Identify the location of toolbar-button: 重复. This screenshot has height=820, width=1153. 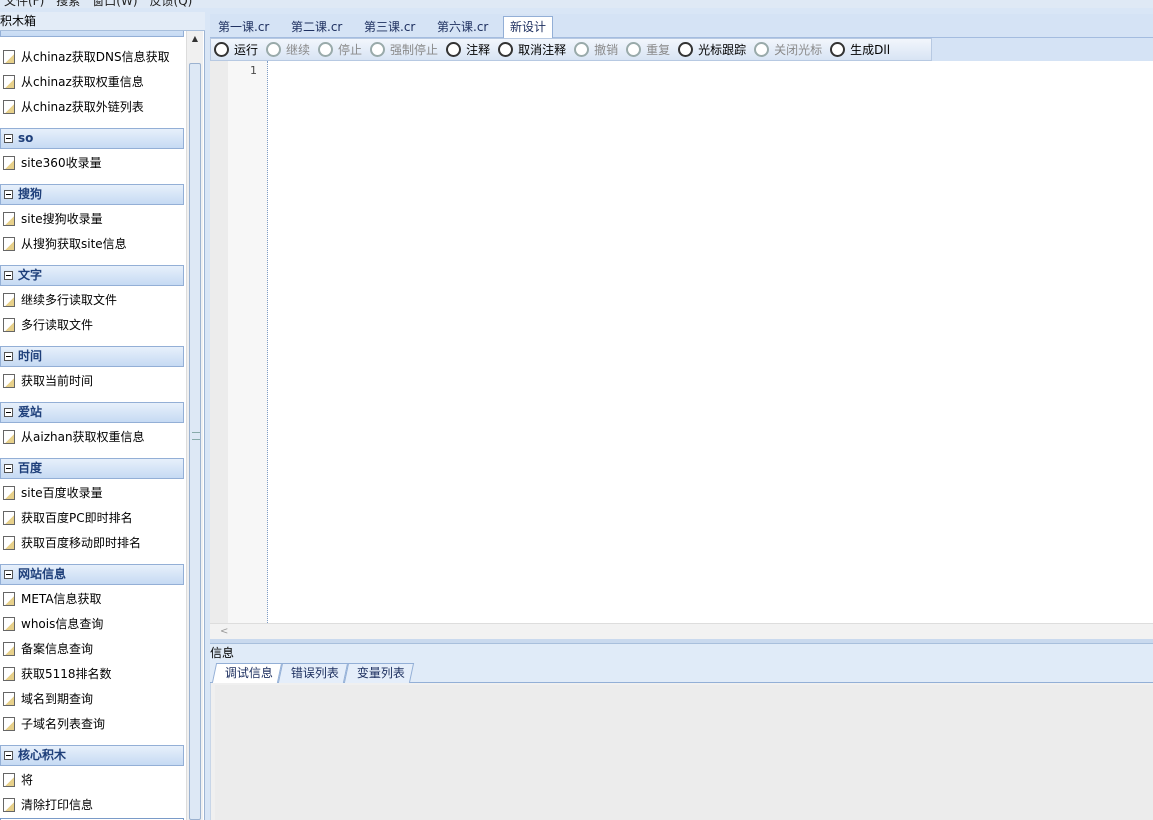
(648, 49).